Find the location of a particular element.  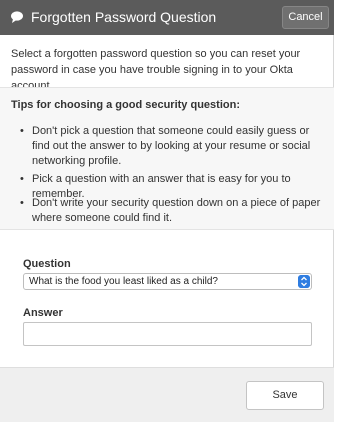

answer-input is located at coordinates (167, 334).